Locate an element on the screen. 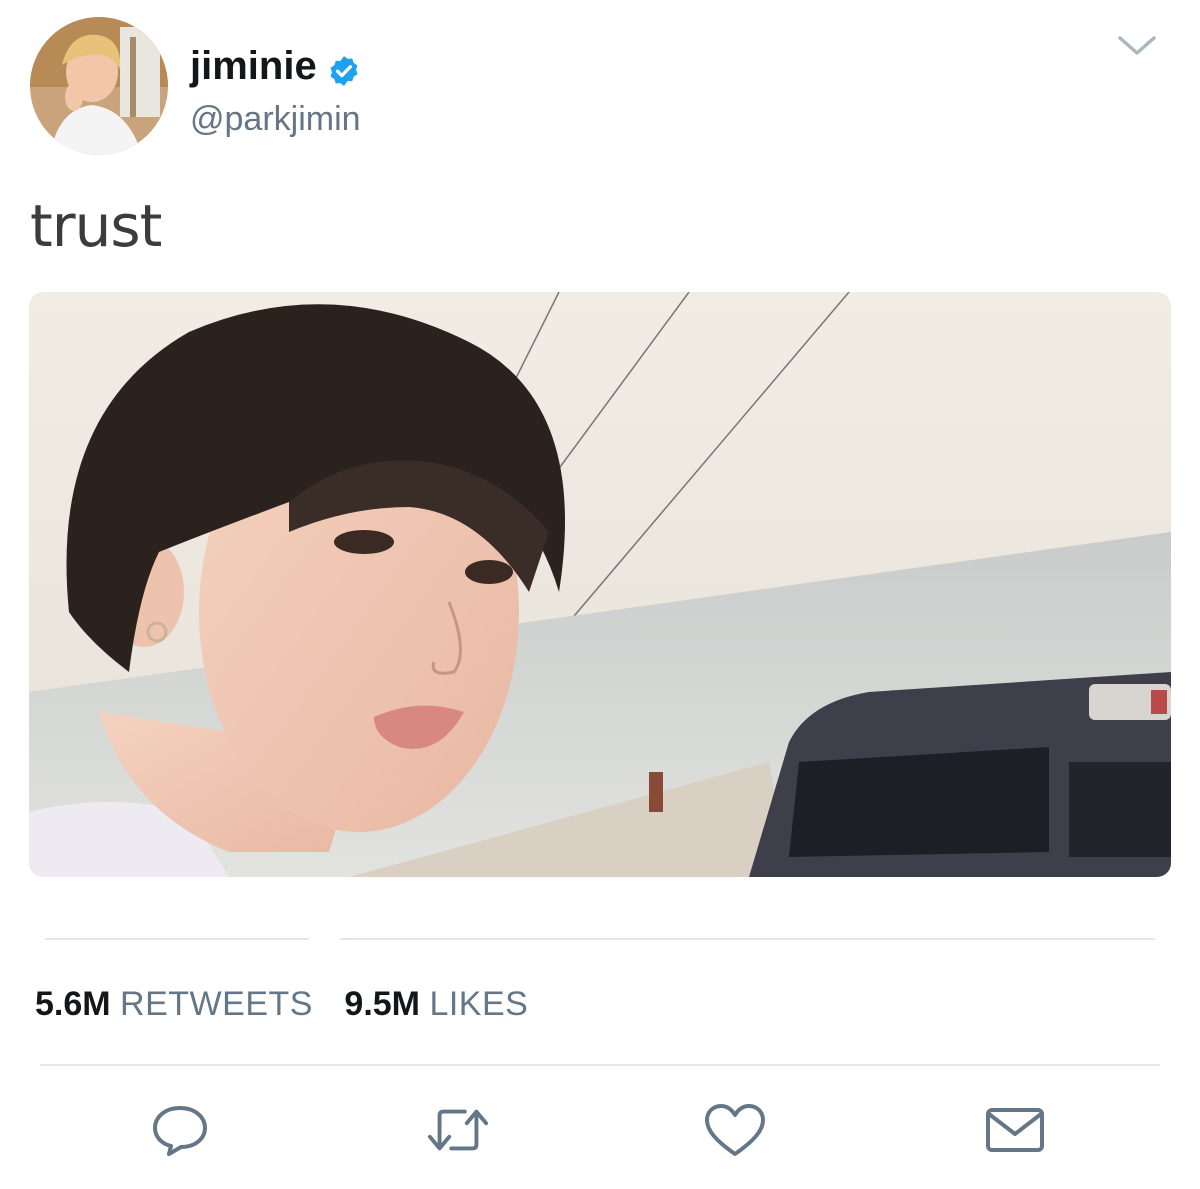 Image resolution: width=1200 pixels, height=1189 pixels. retweet-icon is located at coordinates (458, 1130).